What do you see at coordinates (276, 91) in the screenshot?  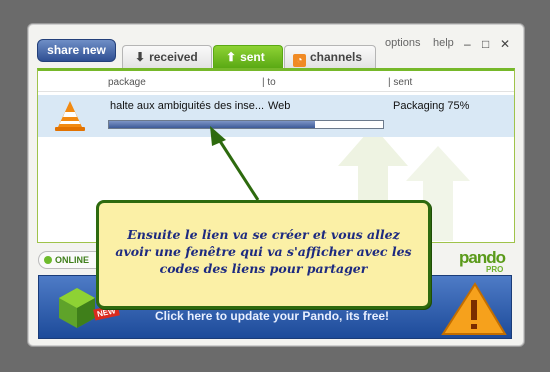 I see `header-divider` at bounding box center [276, 91].